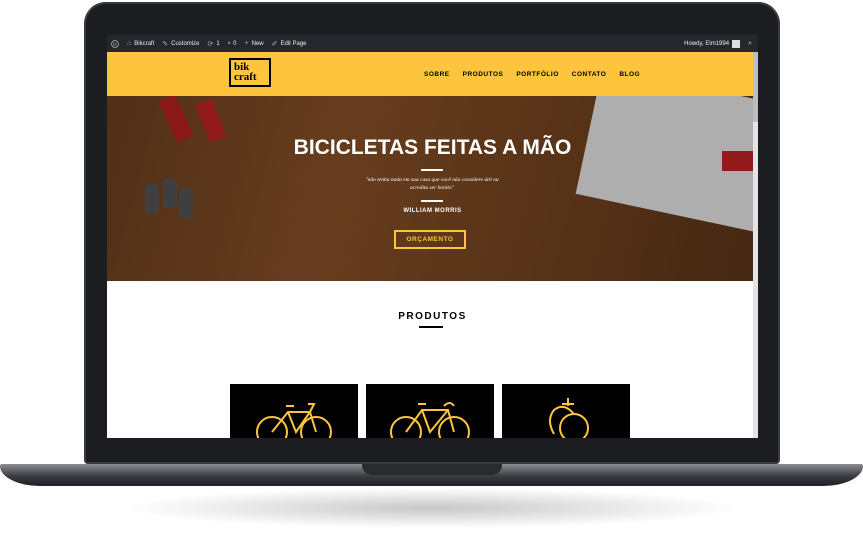  Describe the element at coordinates (218, 43) in the screenshot. I see `updates-count: 1` at that location.